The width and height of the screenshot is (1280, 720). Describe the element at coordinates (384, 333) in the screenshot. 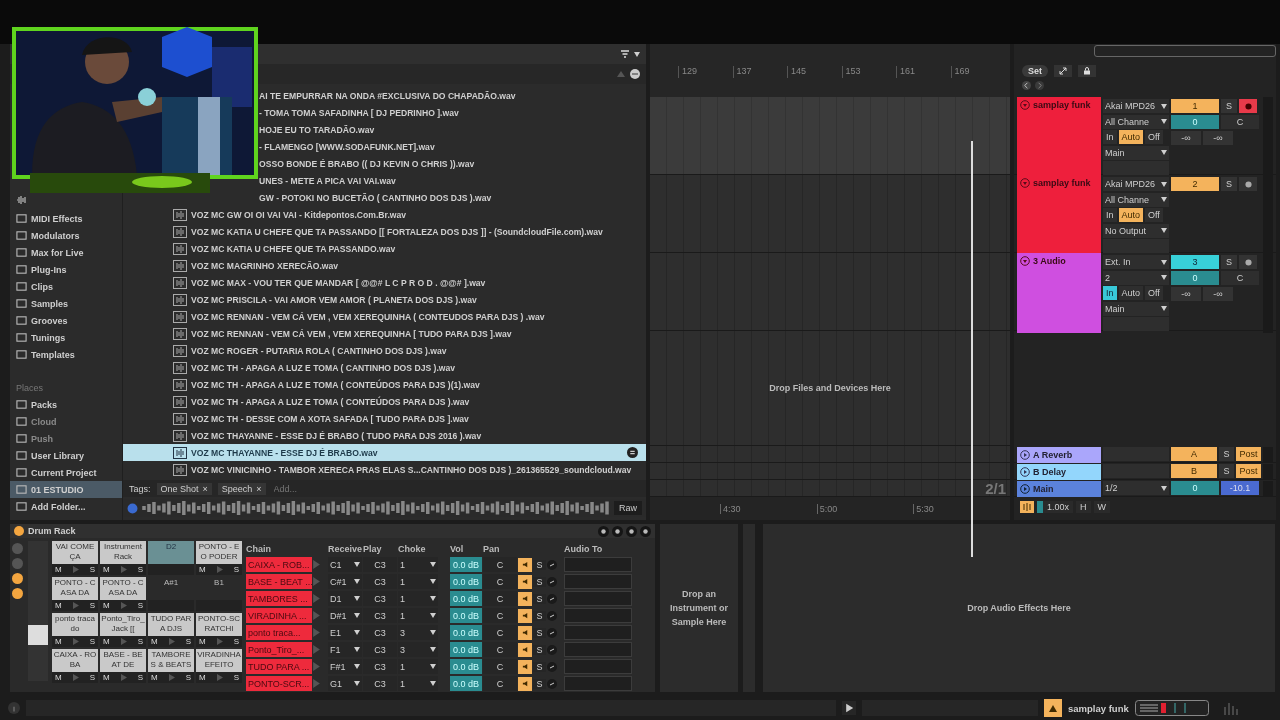

I see `file-row: VOZ MC RENNAN - VEM CÁ VEM , VEM XEREQUINHA [ TUDO PARA DJS ].wav` at that location.